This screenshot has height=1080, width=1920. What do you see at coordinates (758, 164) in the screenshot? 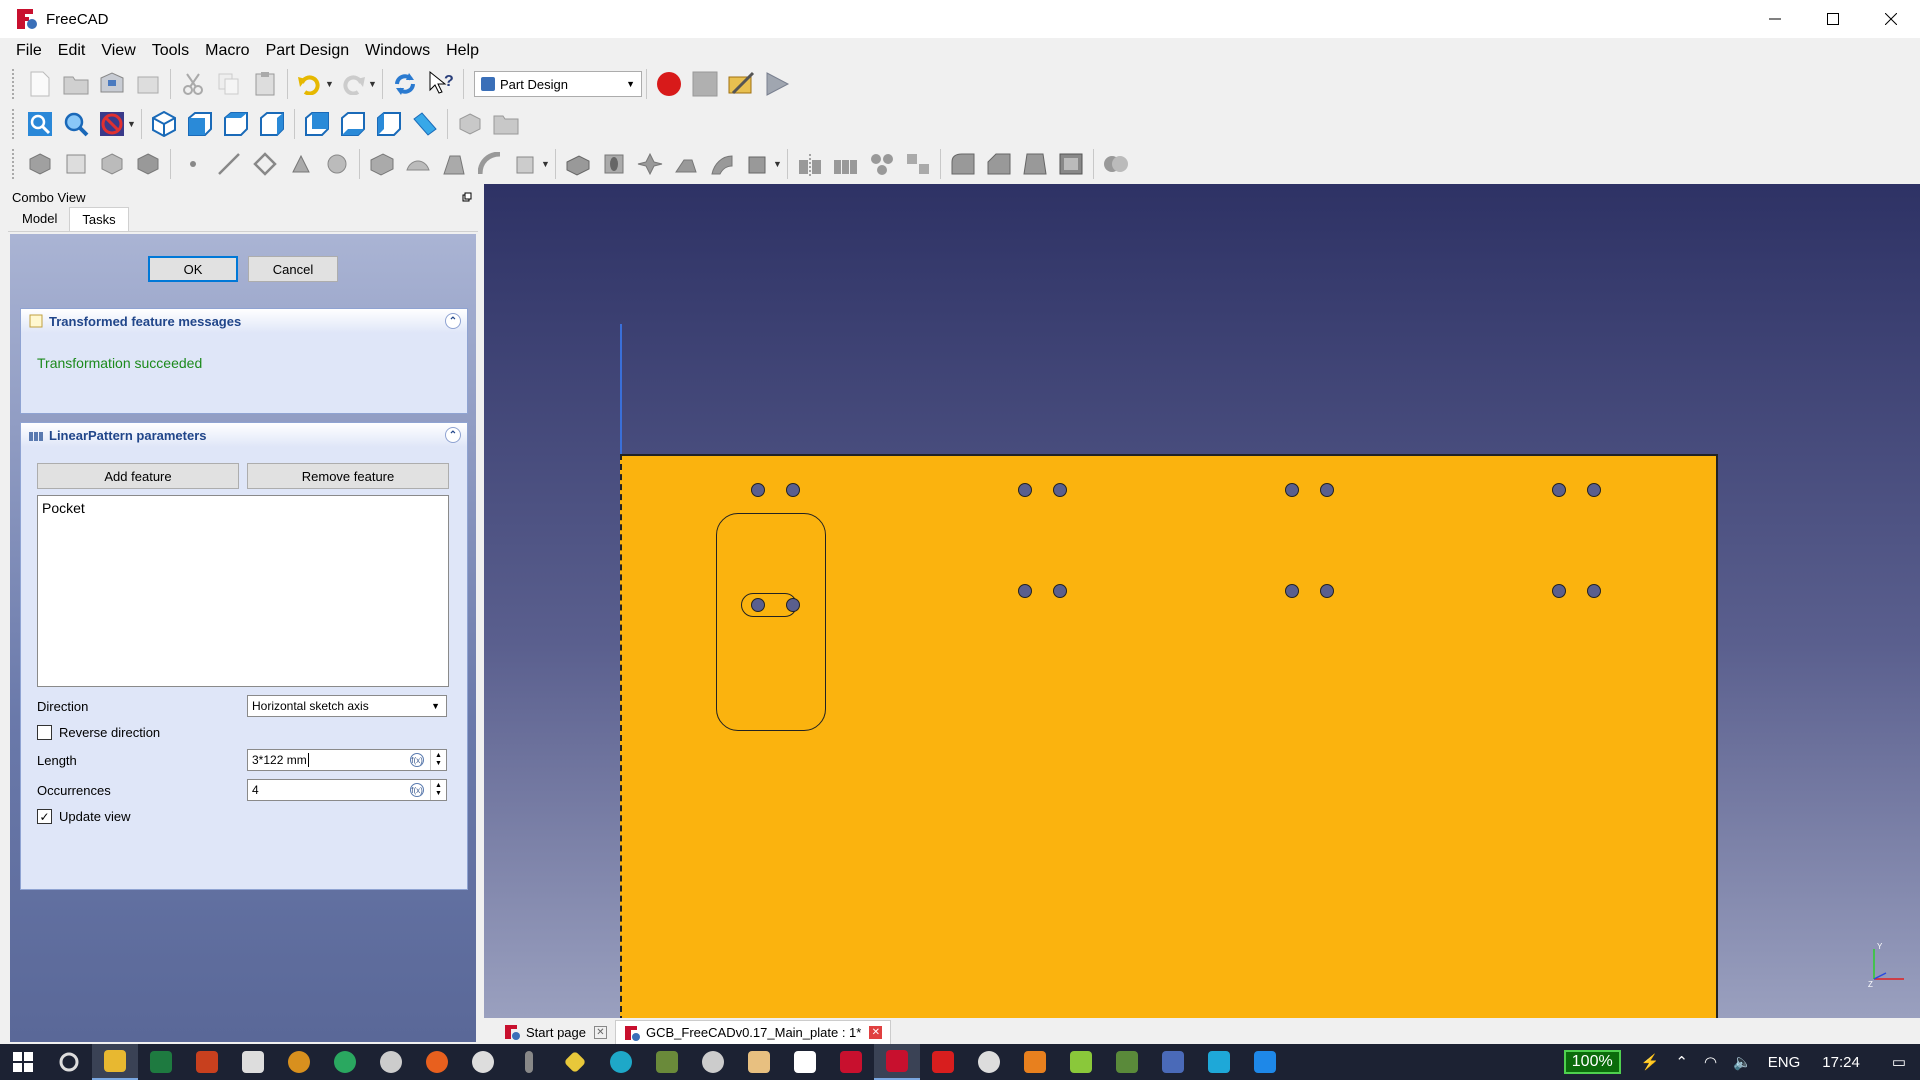
I see `subtractive-primitive-tool` at bounding box center [758, 164].